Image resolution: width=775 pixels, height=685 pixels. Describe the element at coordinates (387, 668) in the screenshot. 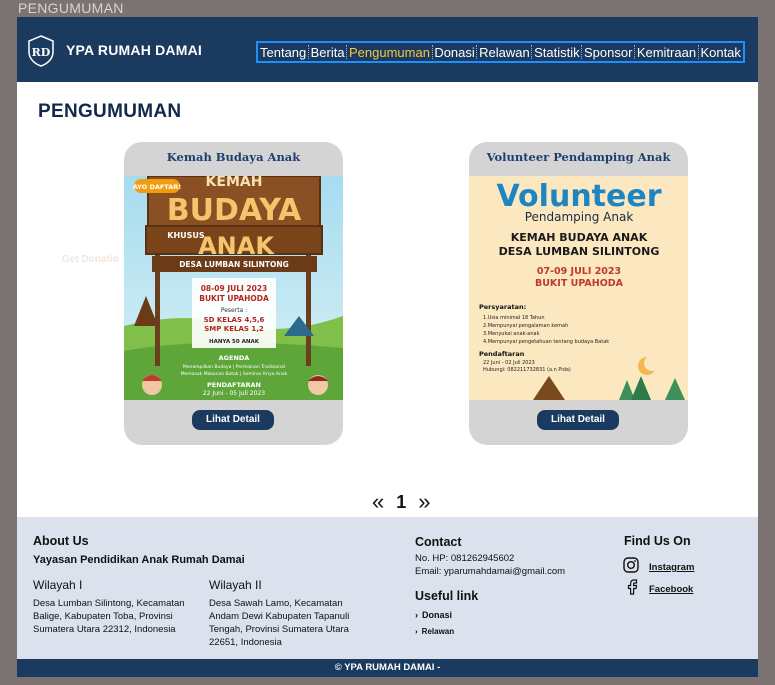

I see `copyright-bar: © YPA RUMAH DAMAI -` at that location.